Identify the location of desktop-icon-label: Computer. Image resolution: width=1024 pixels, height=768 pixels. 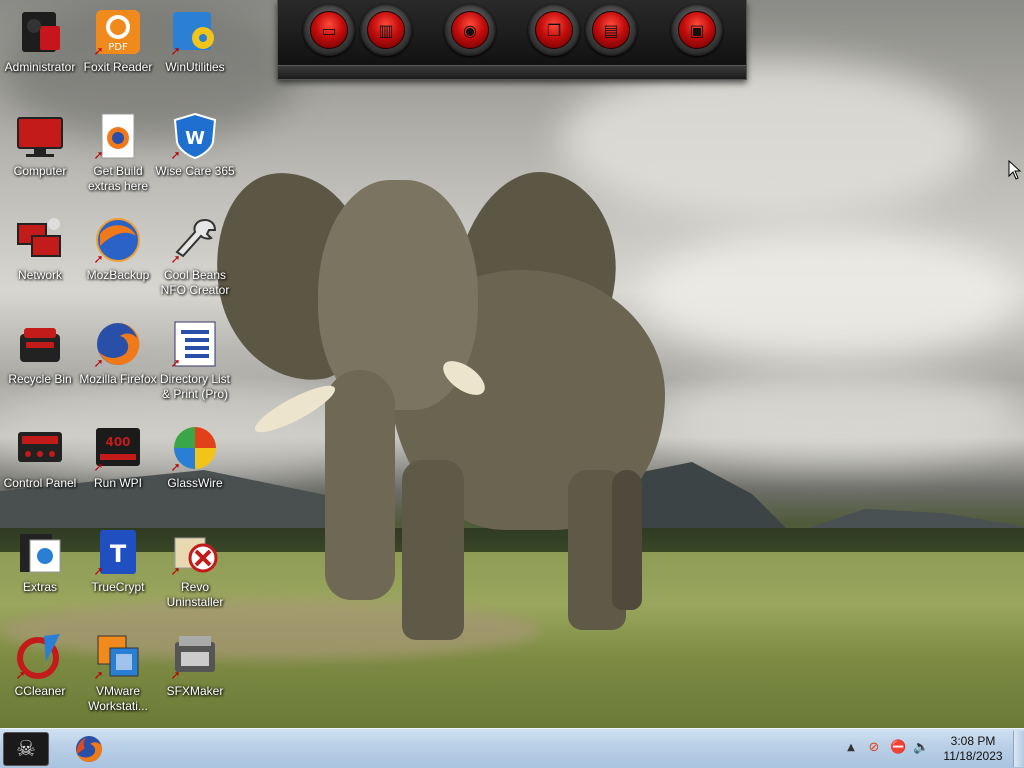
(40, 171).